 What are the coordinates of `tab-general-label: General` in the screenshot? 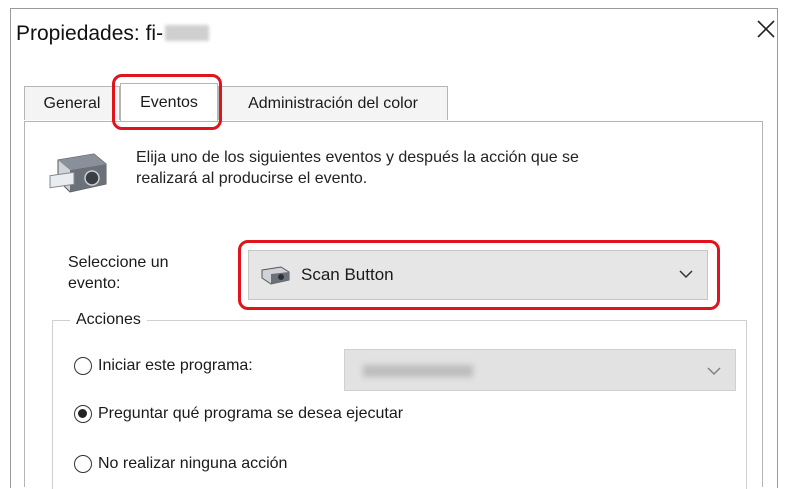 It's located at (72, 103).